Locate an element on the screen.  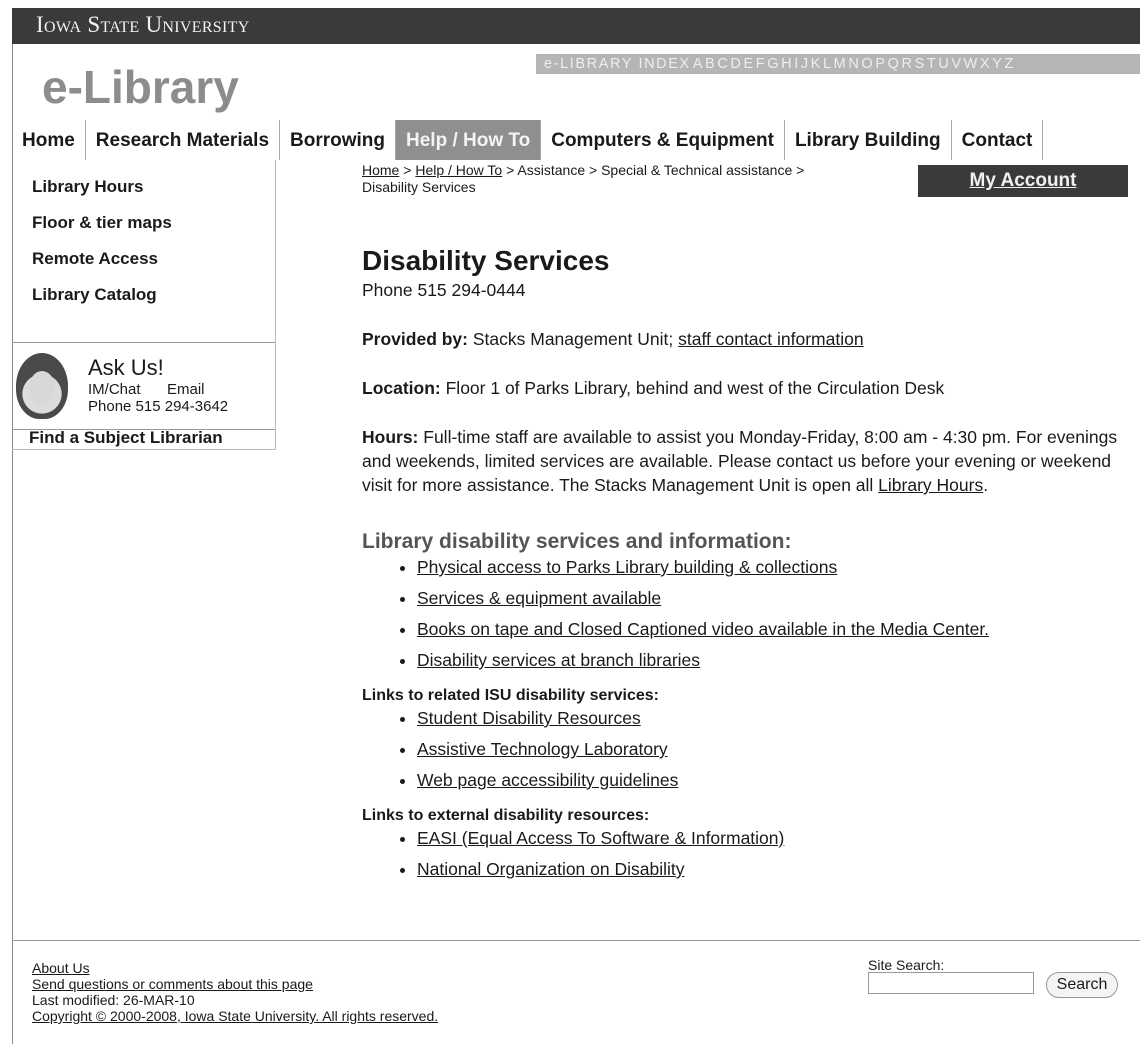
az-letter-l: L is located at coordinates (828, 64).